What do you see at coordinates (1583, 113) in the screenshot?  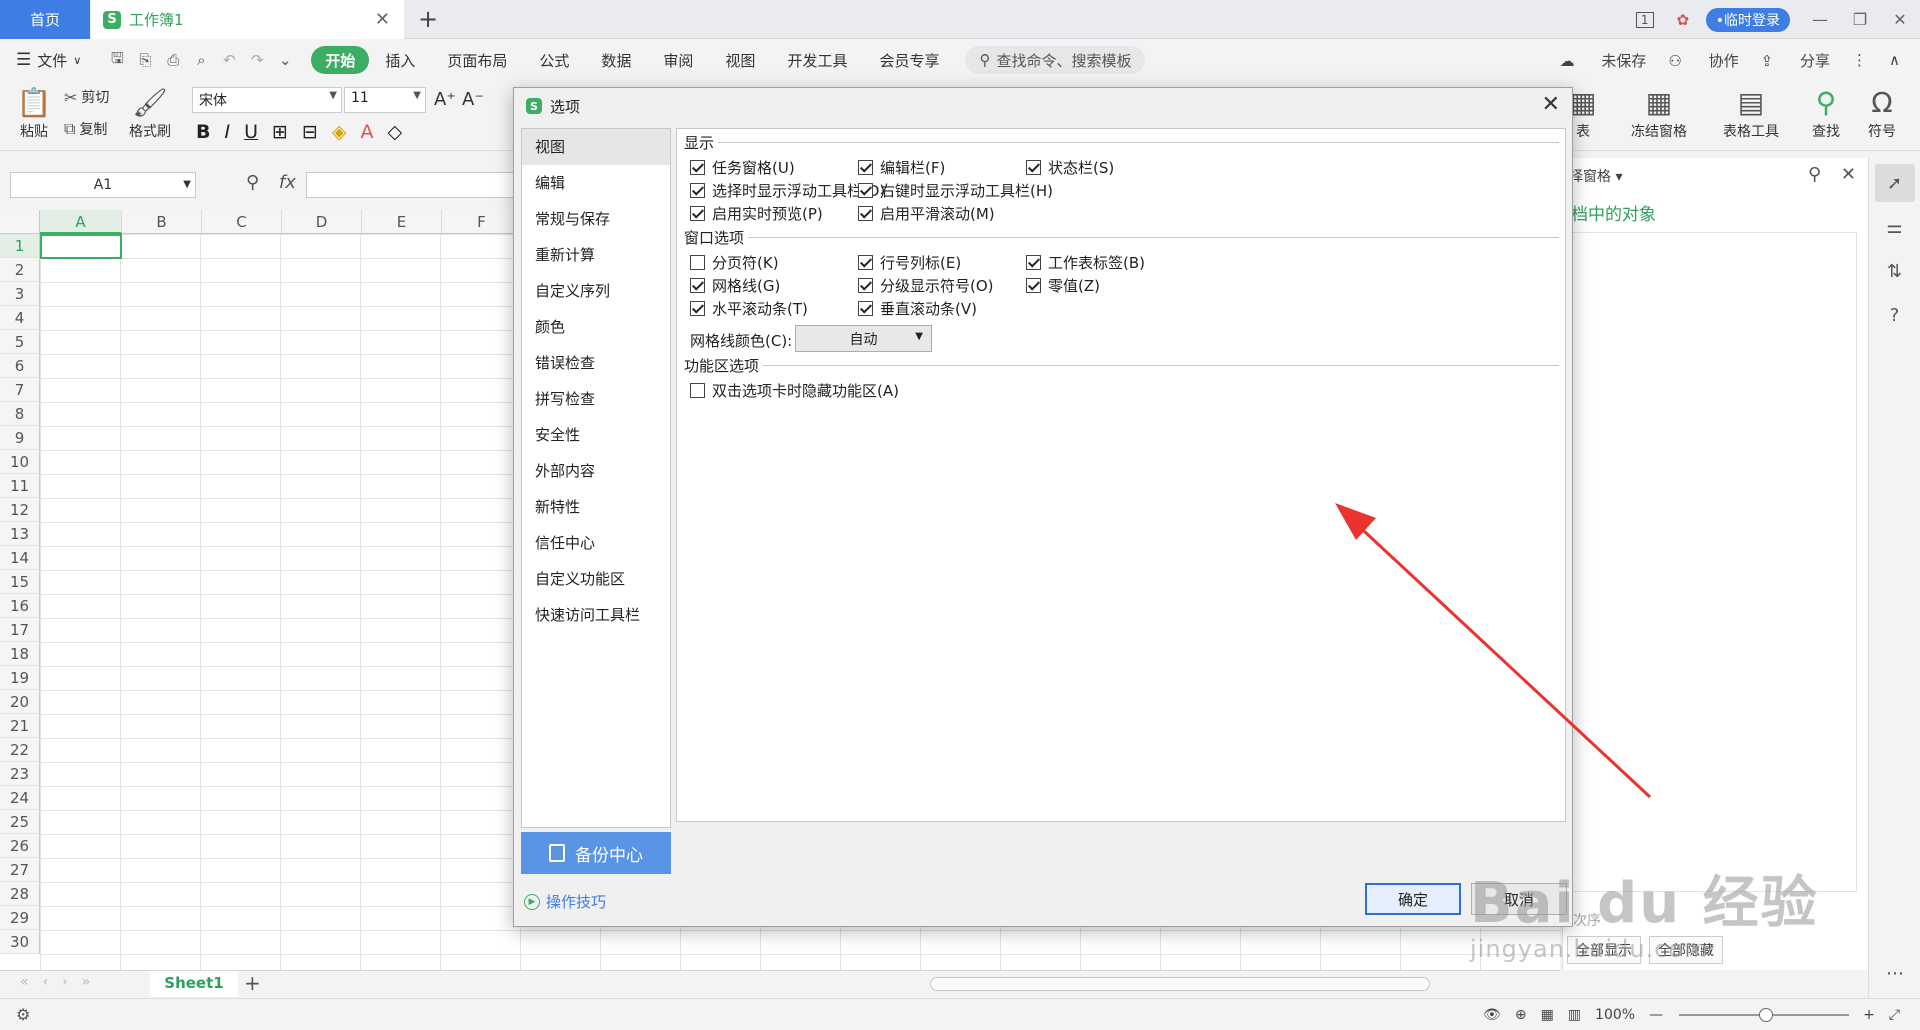 I see `worksheet-button: ▦ 表` at bounding box center [1583, 113].